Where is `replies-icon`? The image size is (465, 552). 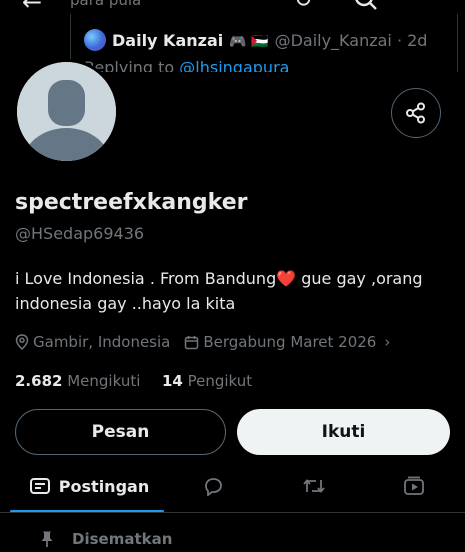
replies-icon is located at coordinates (213, 487).